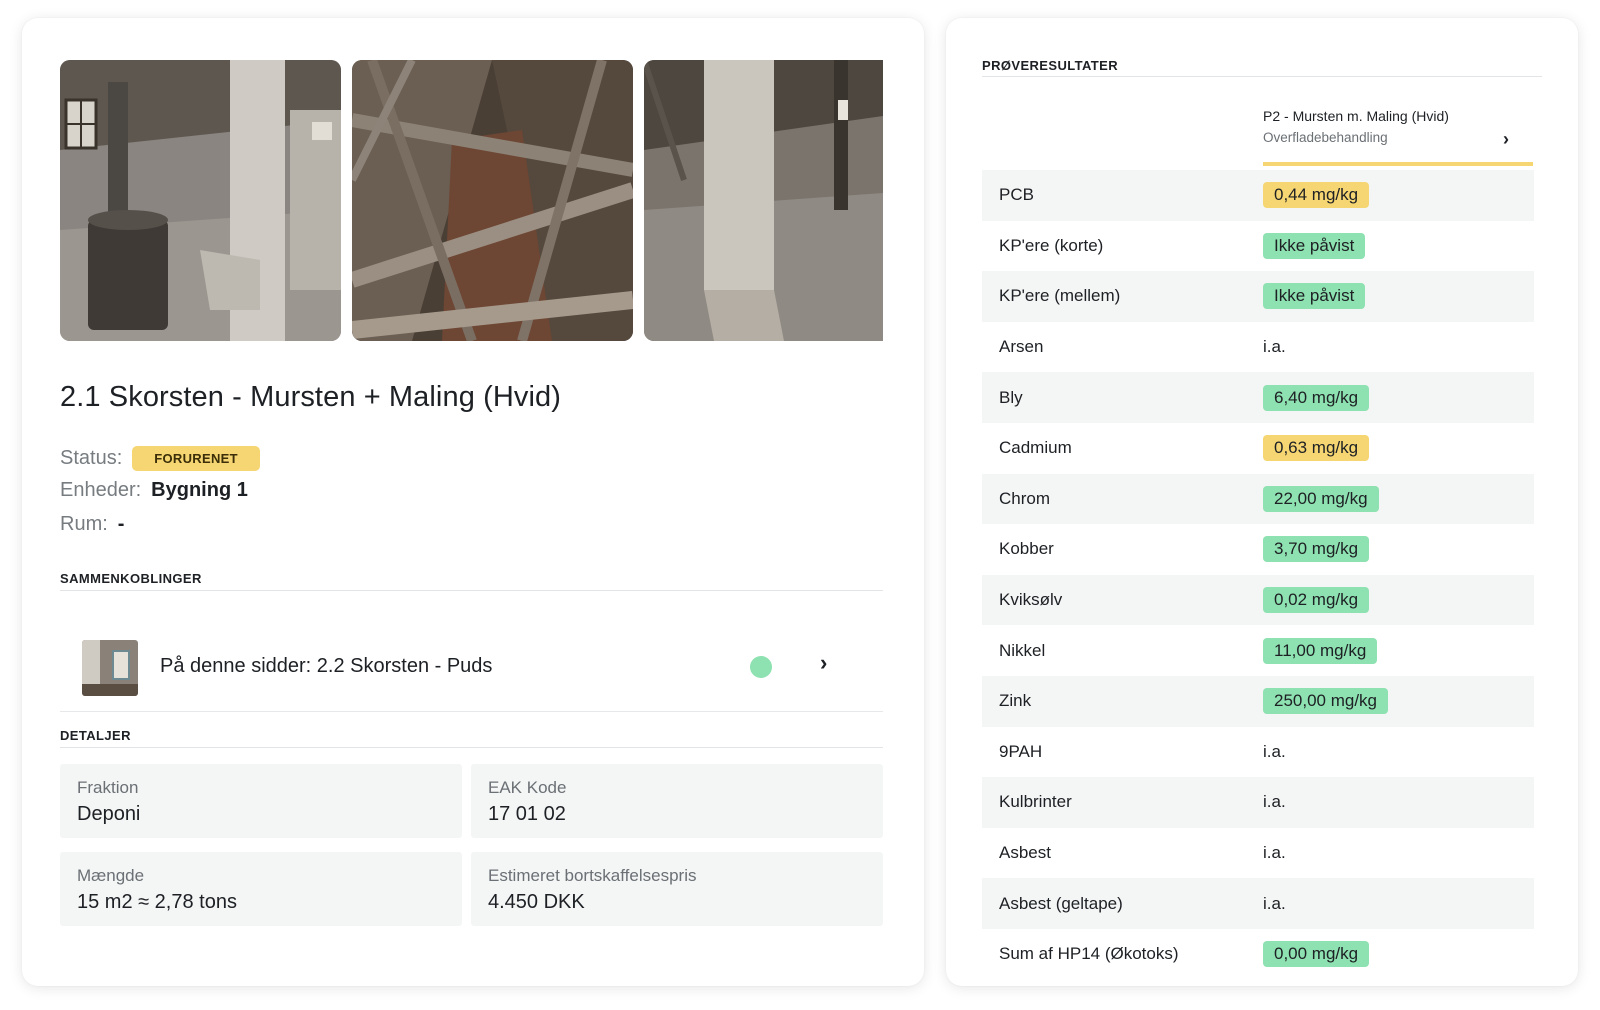  Describe the element at coordinates (677, 801) in the screenshot. I see `detail-eak-kode: EAK Kode 17 01 02` at that location.